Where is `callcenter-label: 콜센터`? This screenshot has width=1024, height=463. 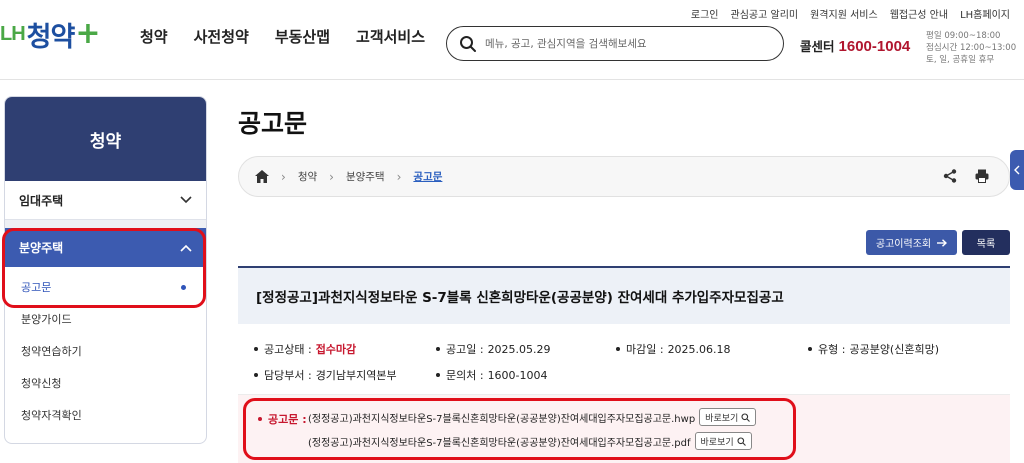
callcenter-label: 콜센터 is located at coordinates (817, 46).